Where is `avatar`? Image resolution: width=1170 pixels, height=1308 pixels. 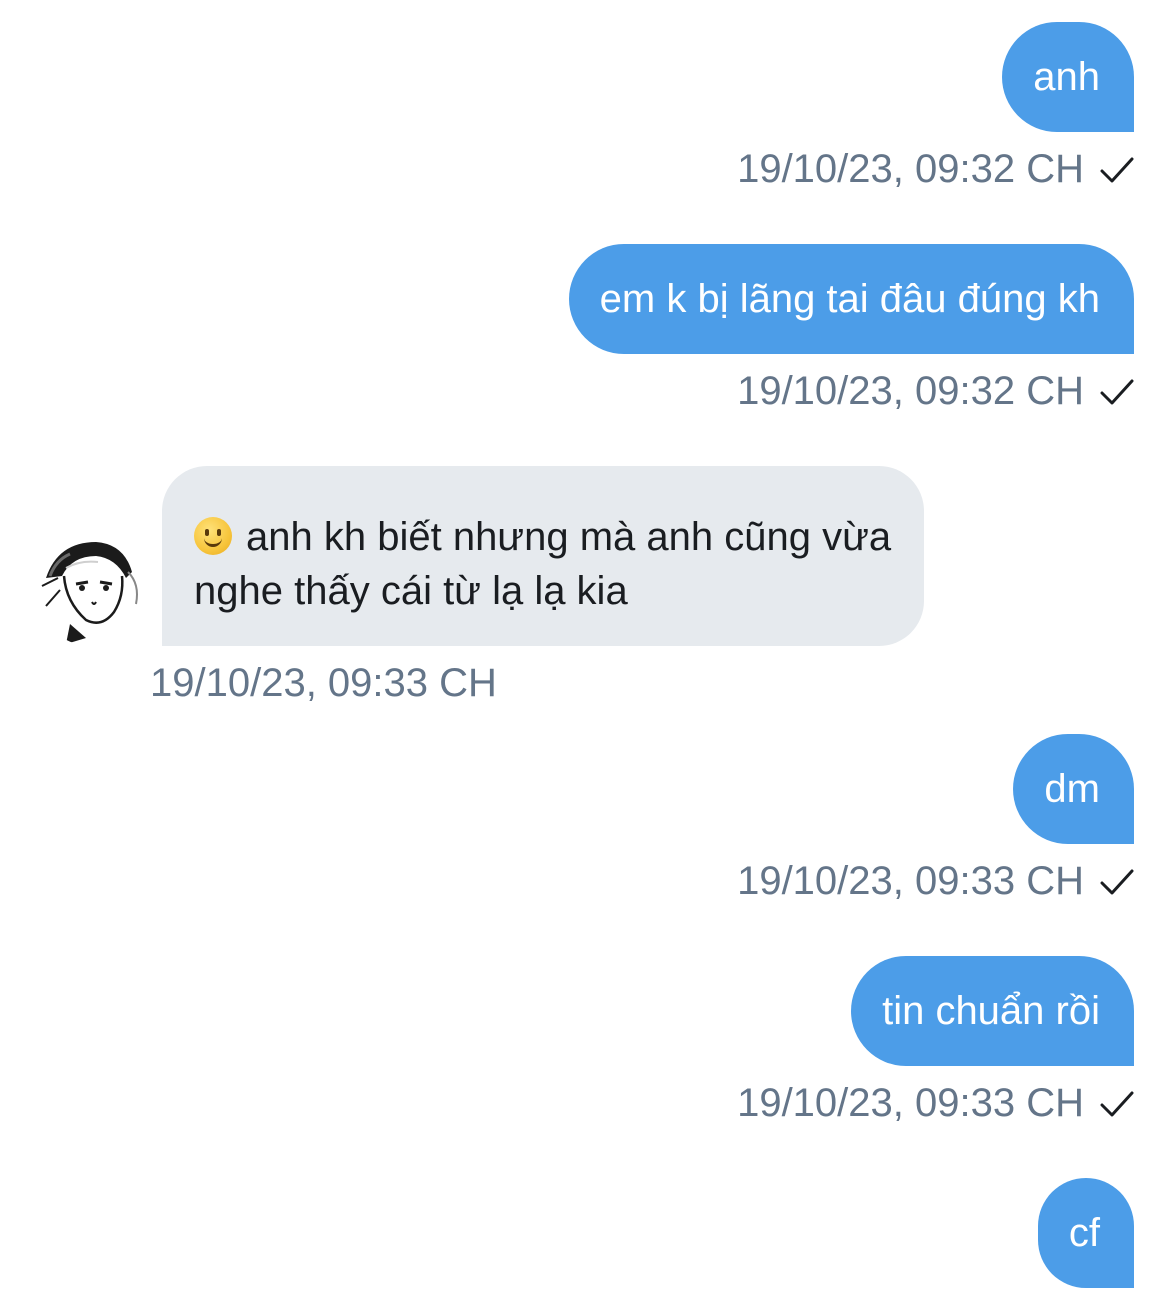 avatar is located at coordinates (91, 589).